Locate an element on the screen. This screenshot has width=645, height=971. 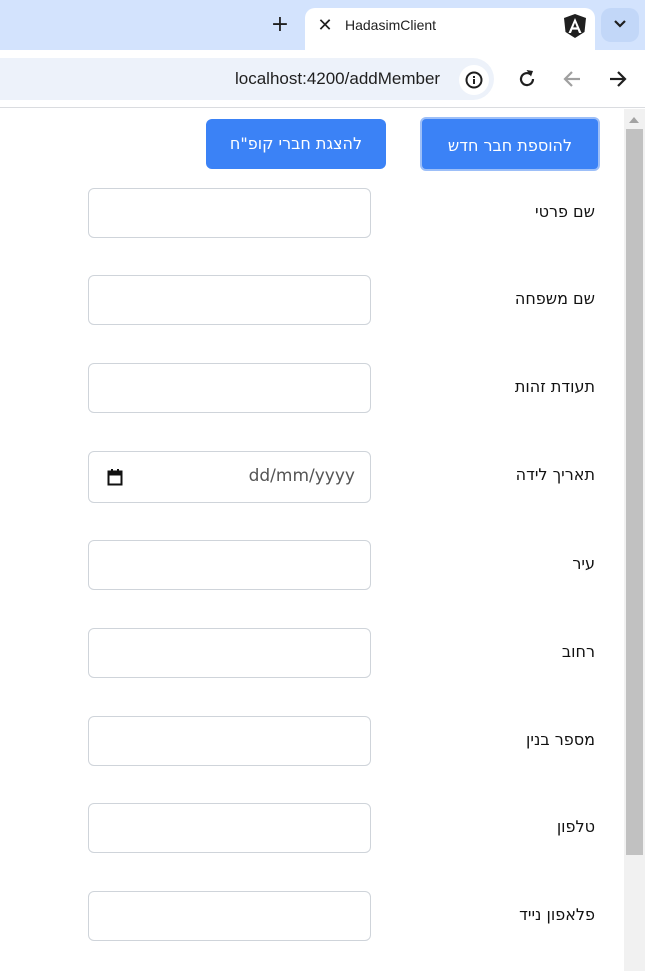
forward-arrow-icon is located at coordinates (617, 79).